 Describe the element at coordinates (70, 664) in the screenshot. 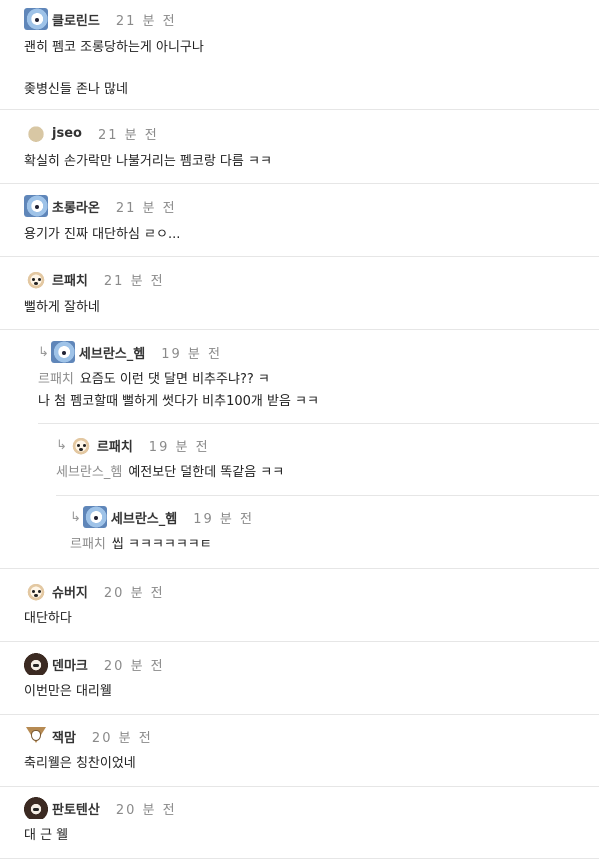

I see `comment-author: 덴마크` at that location.